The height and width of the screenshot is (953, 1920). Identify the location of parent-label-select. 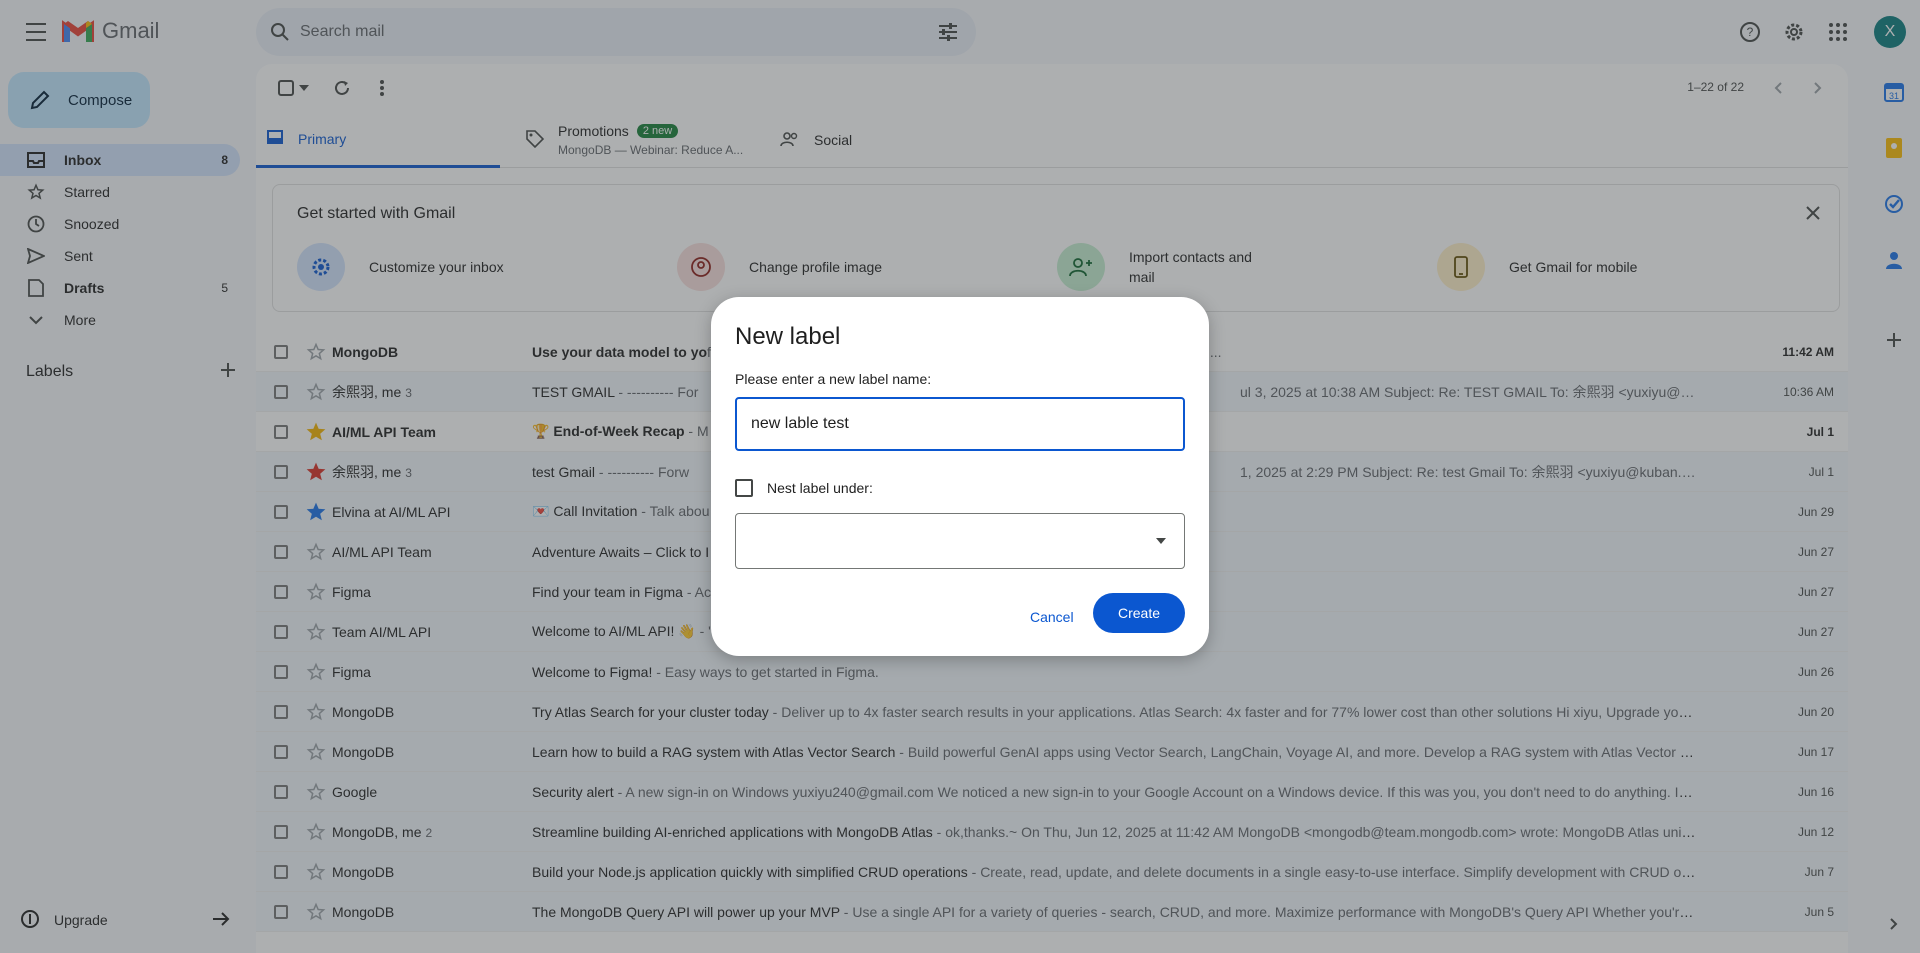
(960, 541).